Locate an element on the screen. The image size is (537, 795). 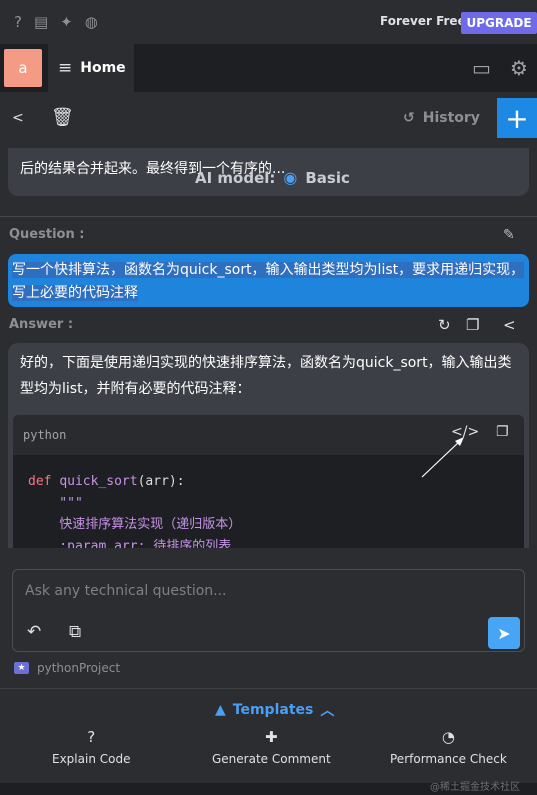
top-bar: ? ▤ ✦ ◍ Forever Free UPGRADE is located at coordinates (268, 22).